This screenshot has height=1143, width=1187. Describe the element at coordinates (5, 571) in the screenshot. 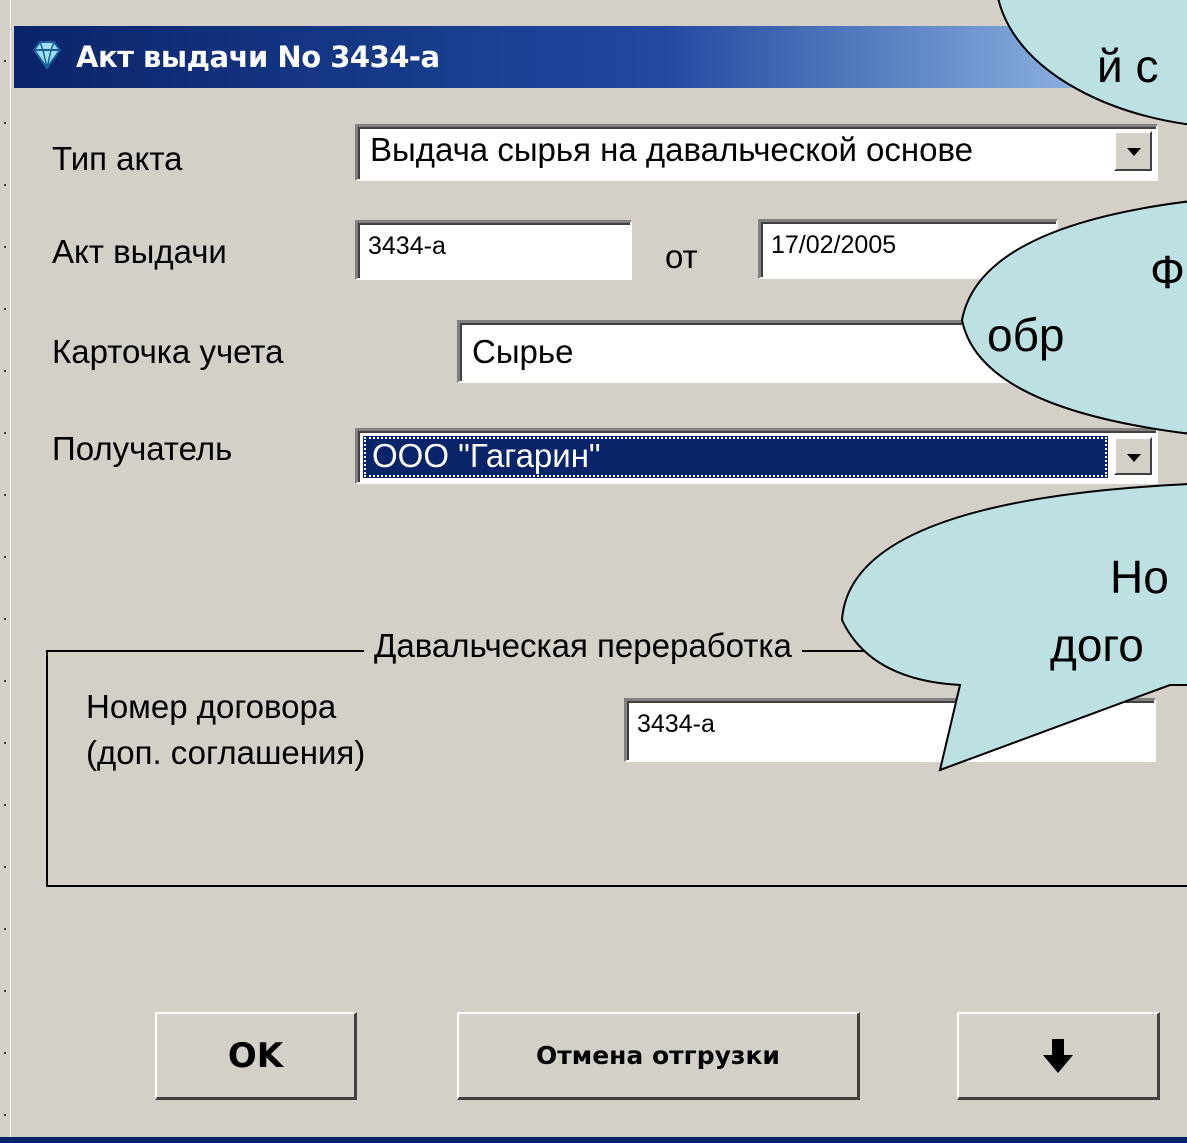

I see `window-left-border` at that location.